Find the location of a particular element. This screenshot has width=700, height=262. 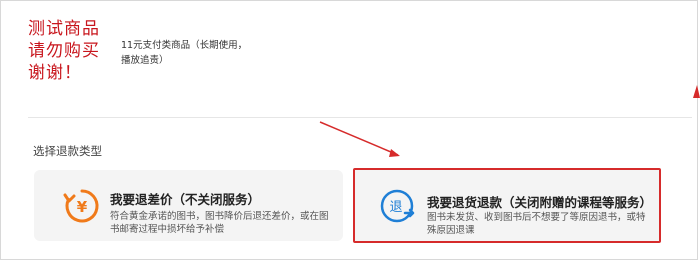

return-icon: 退 is located at coordinates (397, 206).